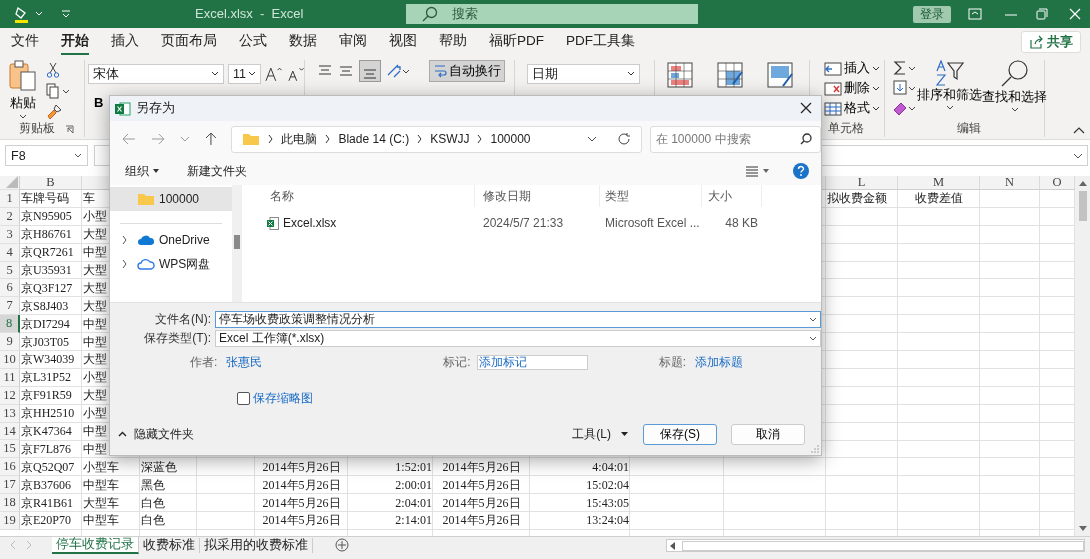 Image resolution: width=1090 pixels, height=559 pixels. What do you see at coordinates (10, 467) in the screenshot?
I see `row-header: 16` at bounding box center [10, 467].